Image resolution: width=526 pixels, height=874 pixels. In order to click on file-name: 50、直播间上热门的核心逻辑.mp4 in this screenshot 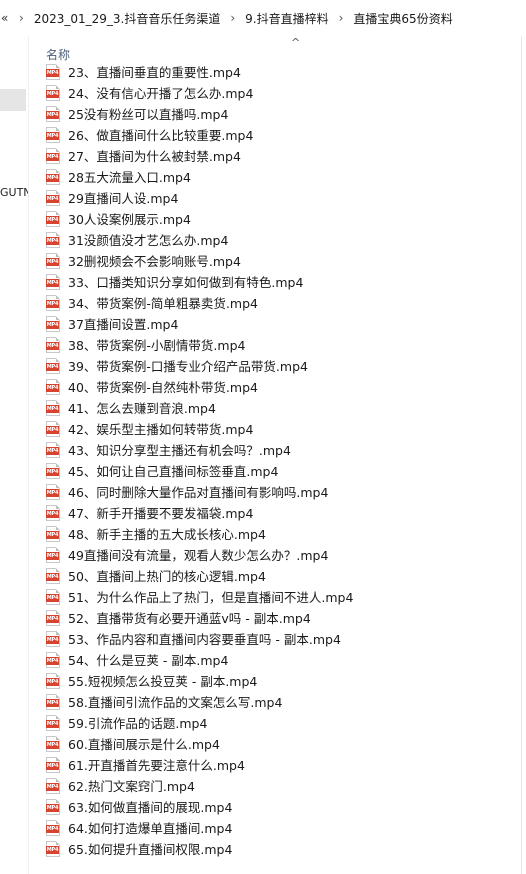, I will do `click(167, 576)`.